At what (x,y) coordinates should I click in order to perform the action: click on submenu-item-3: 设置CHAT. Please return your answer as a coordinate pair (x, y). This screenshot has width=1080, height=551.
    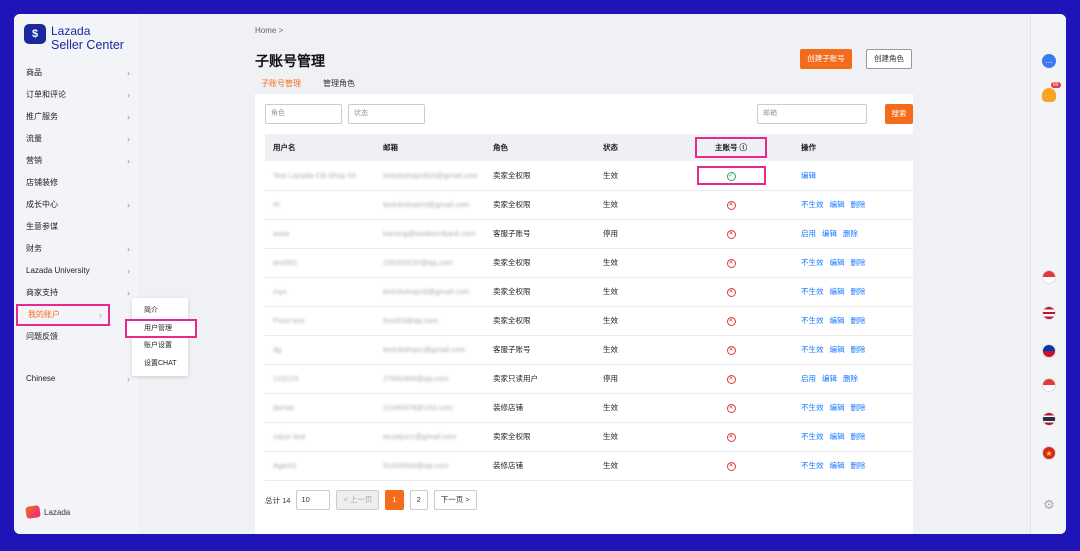
    Looking at the image, I should click on (160, 364).